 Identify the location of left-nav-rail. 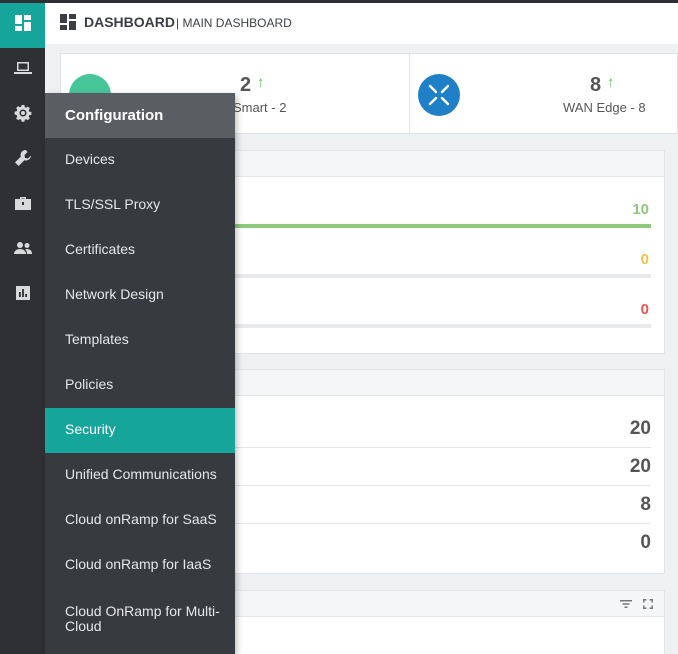
(22, 327).